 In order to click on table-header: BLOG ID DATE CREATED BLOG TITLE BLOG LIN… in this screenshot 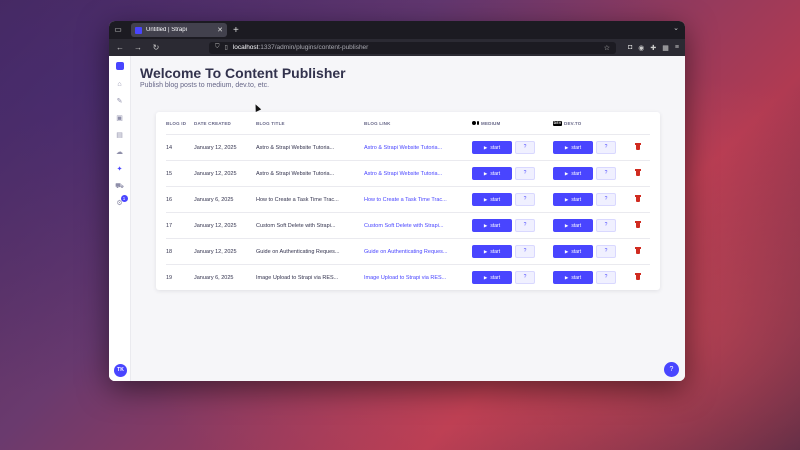, I will do `click(408, 123)`.